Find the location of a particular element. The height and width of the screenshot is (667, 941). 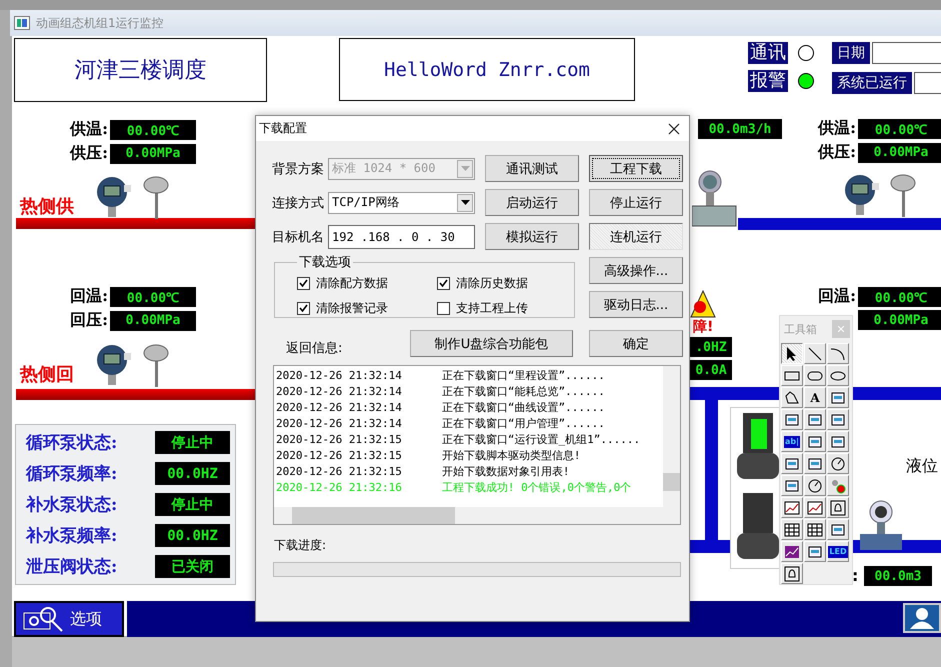

level-colon: : is located at coordinates (855, 575).